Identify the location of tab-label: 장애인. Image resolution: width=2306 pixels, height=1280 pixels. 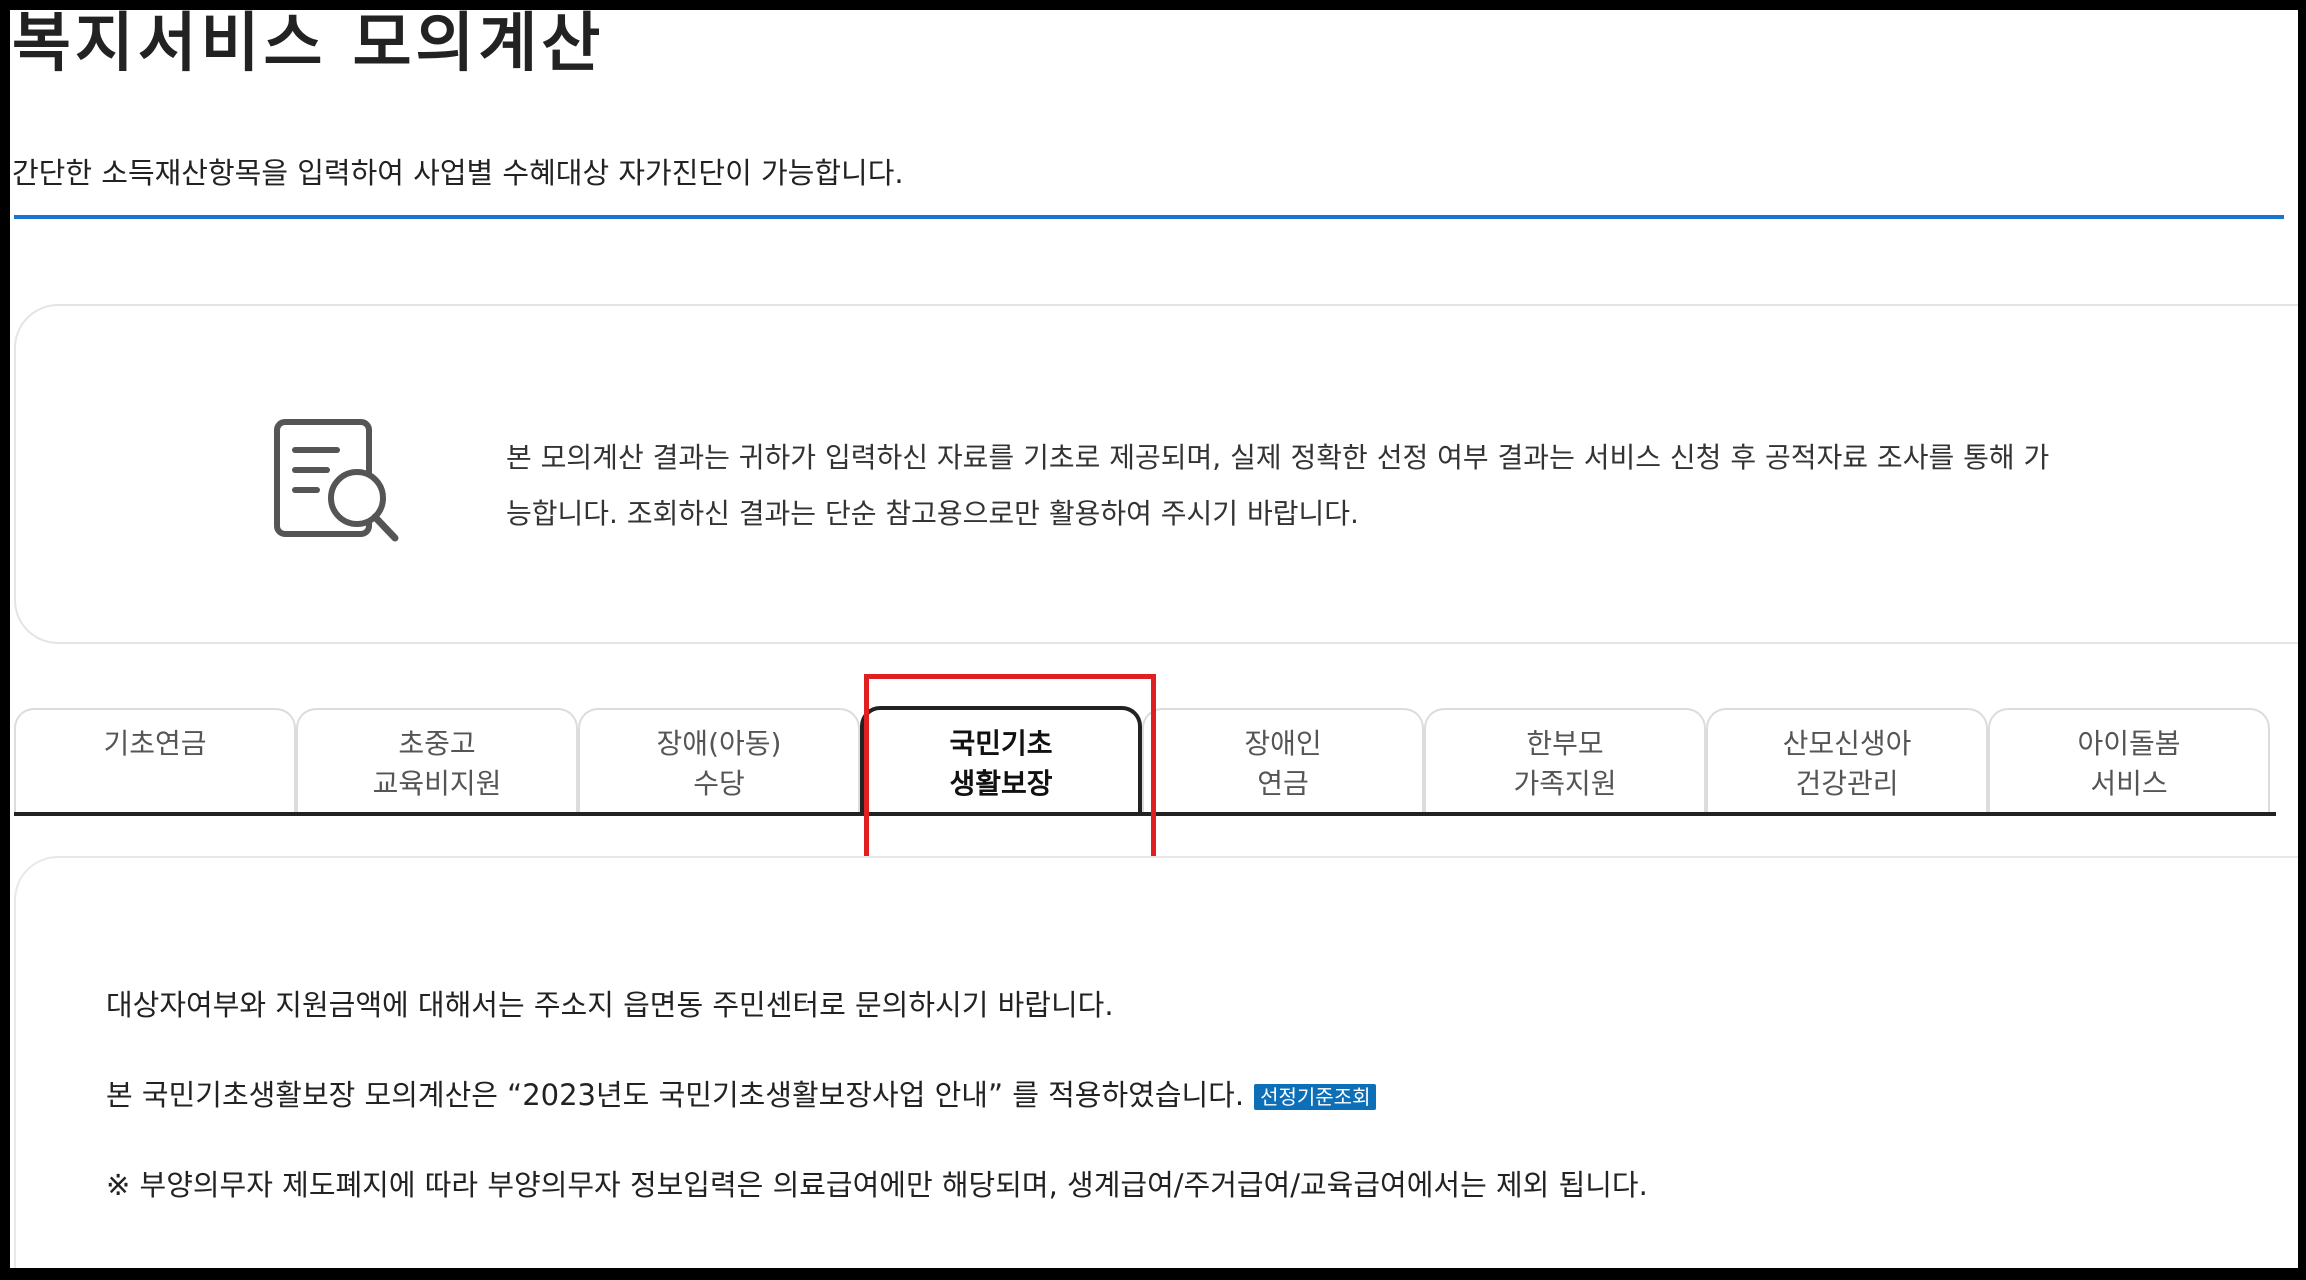
(1283, 743).